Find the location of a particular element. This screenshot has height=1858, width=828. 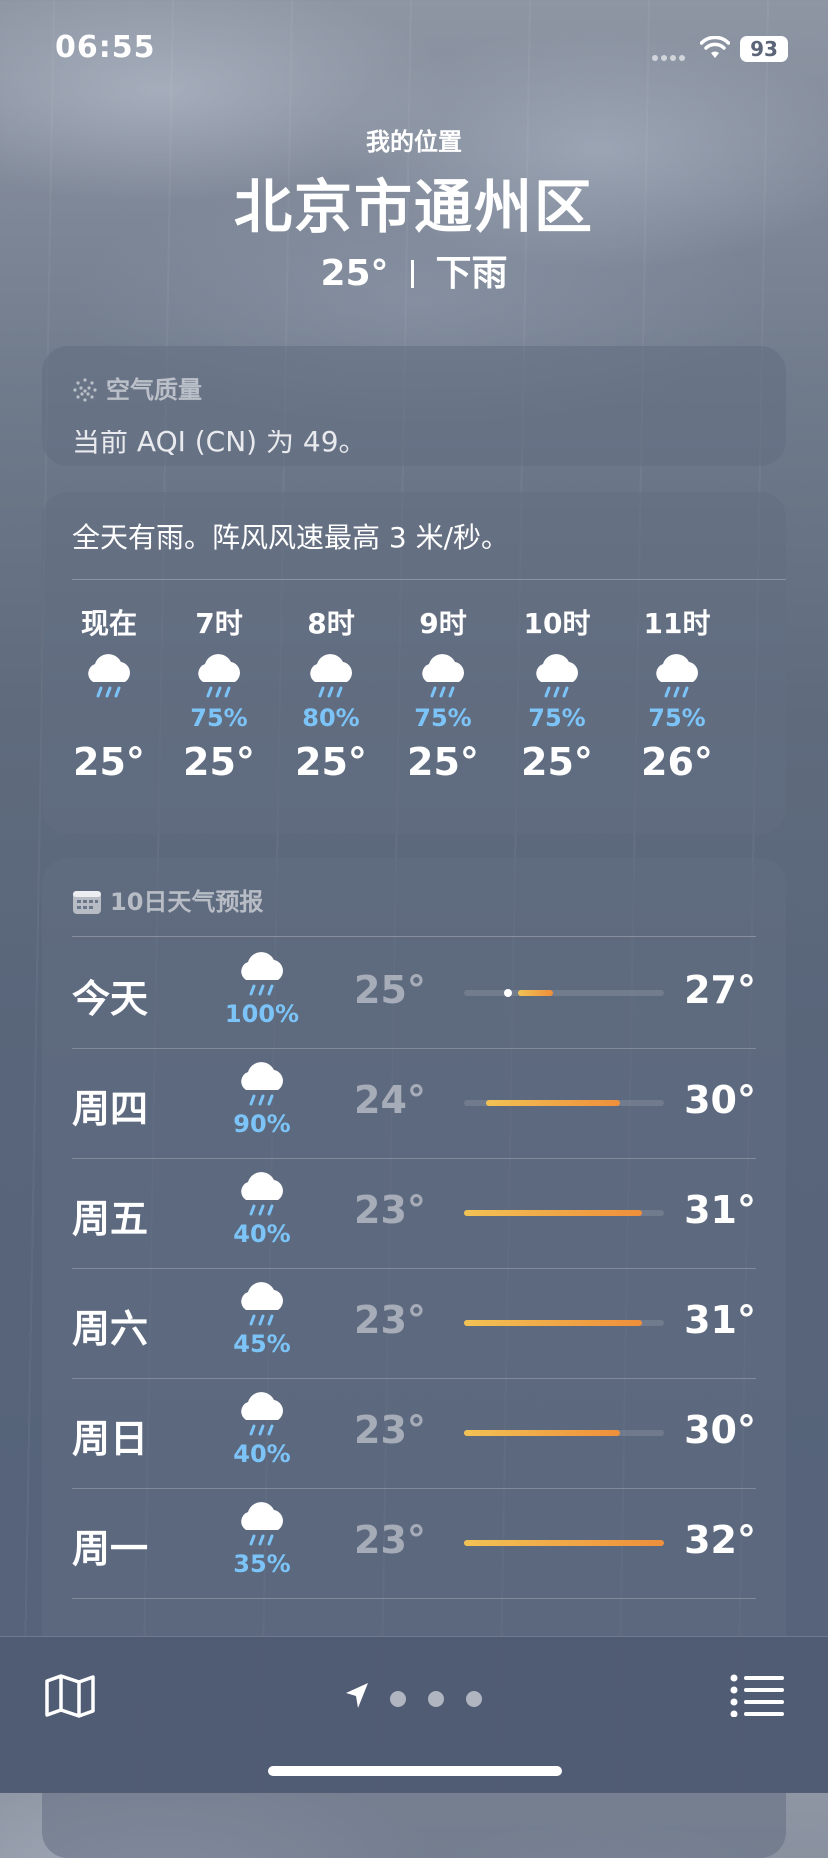

forecast-header: 10日天气预报 is located at coordinates (167, 899).